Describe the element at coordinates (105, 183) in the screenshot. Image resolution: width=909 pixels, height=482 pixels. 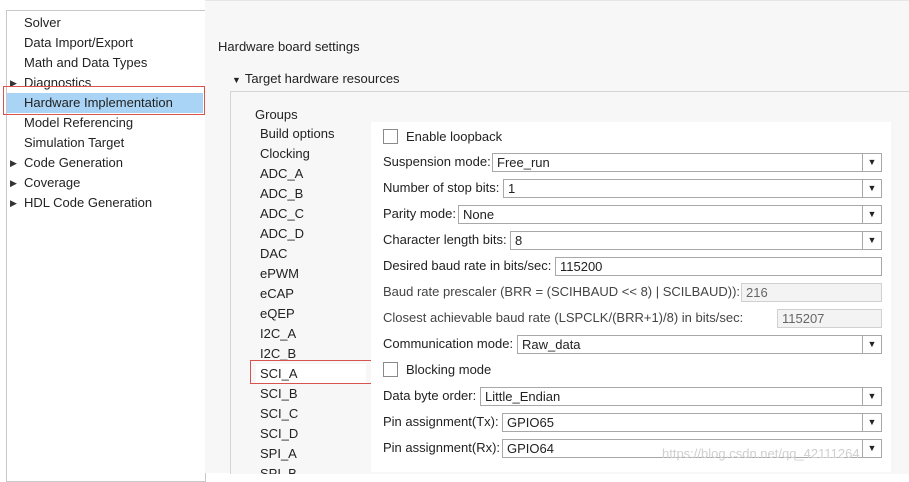
I see `tree-item-coverage: ▶ Coverage` at that location.